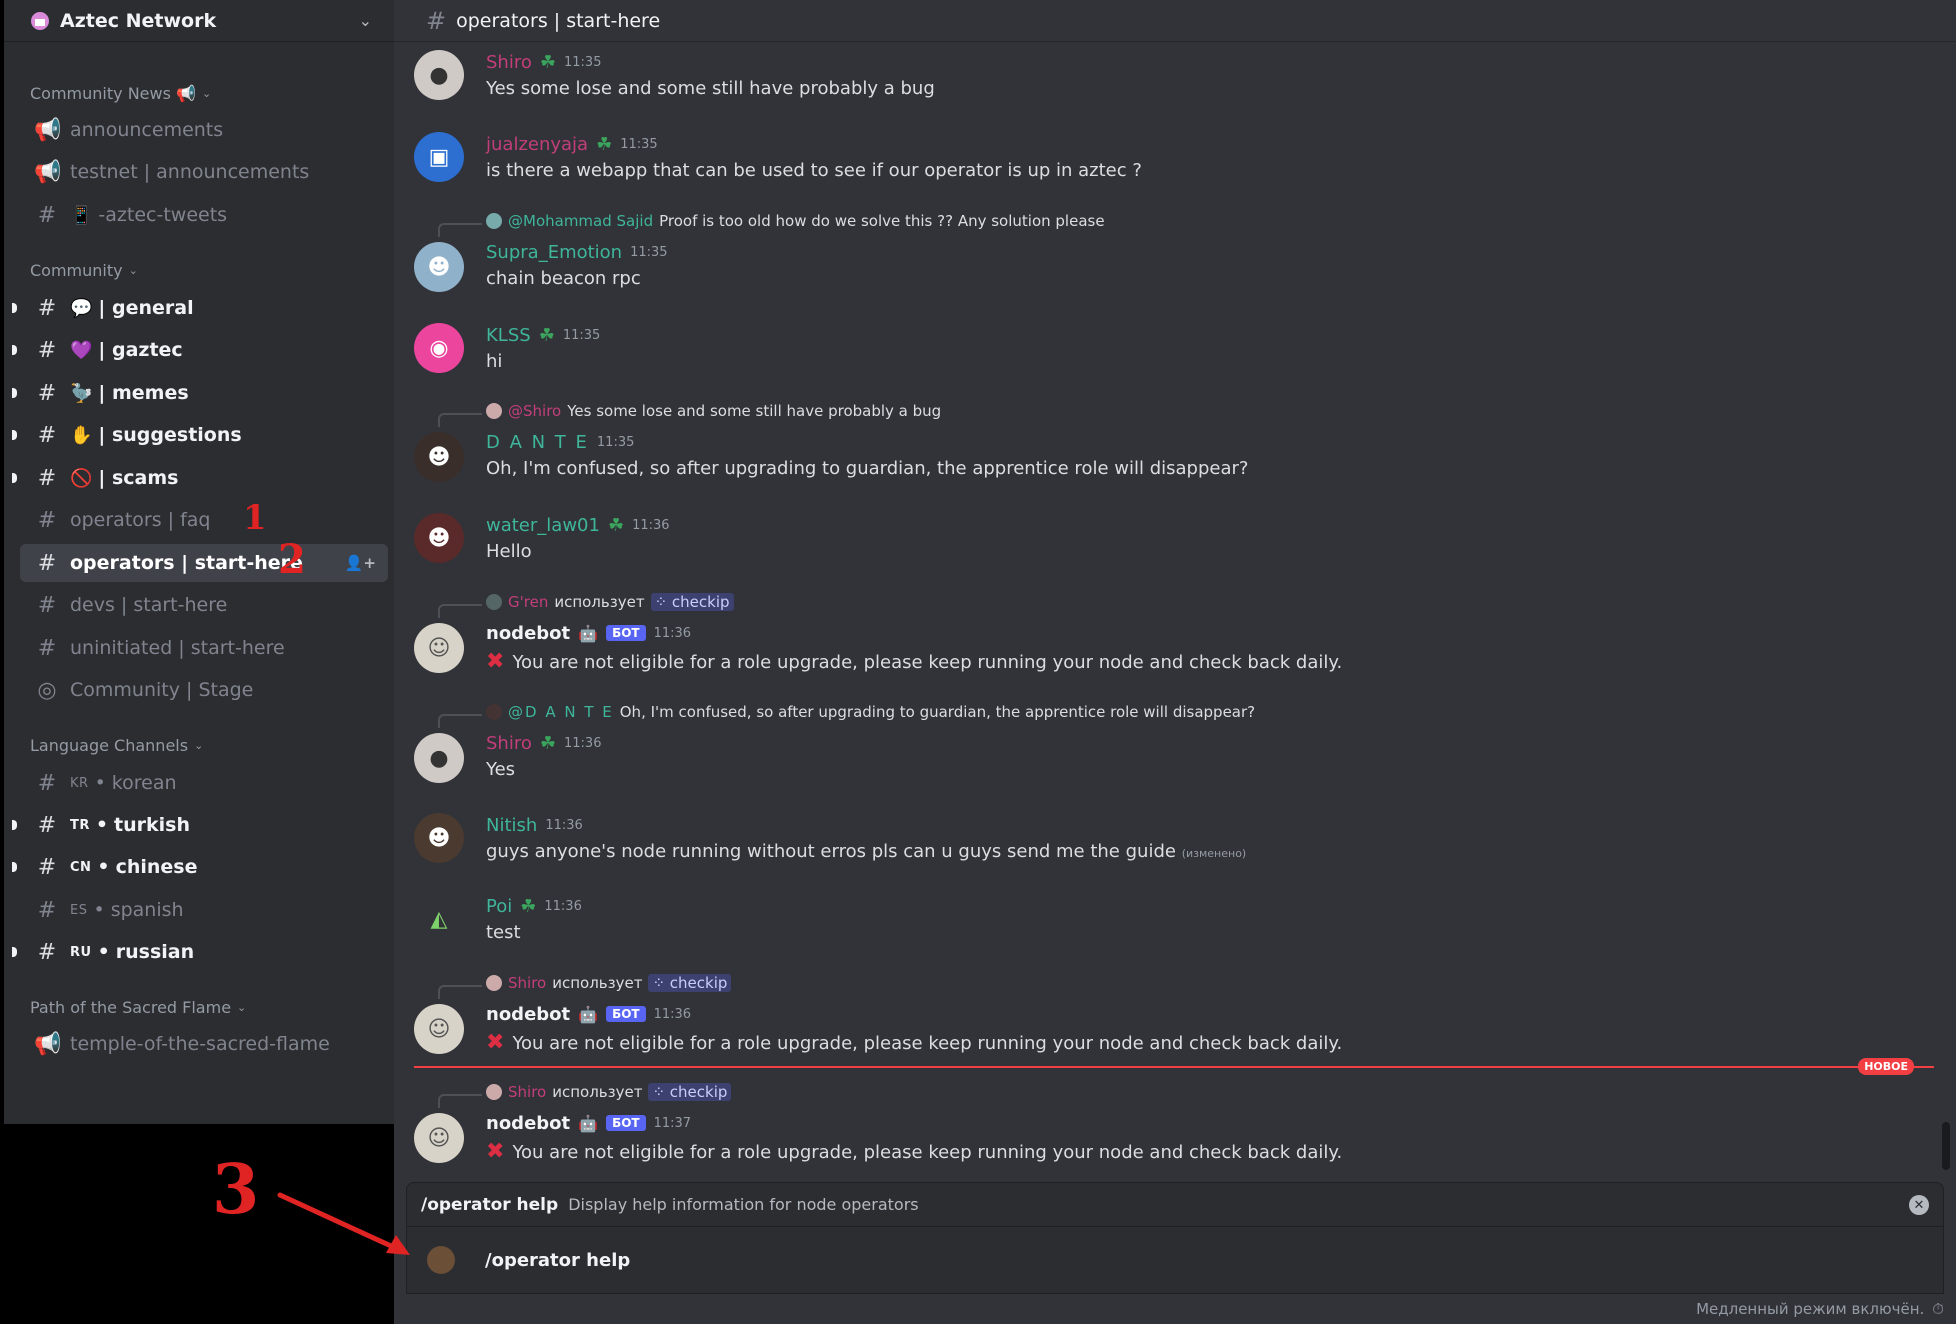 Image resolution: width=1956 pixels, height=1324 pixels. I want to click on username: Nitish, so click(511, 825).